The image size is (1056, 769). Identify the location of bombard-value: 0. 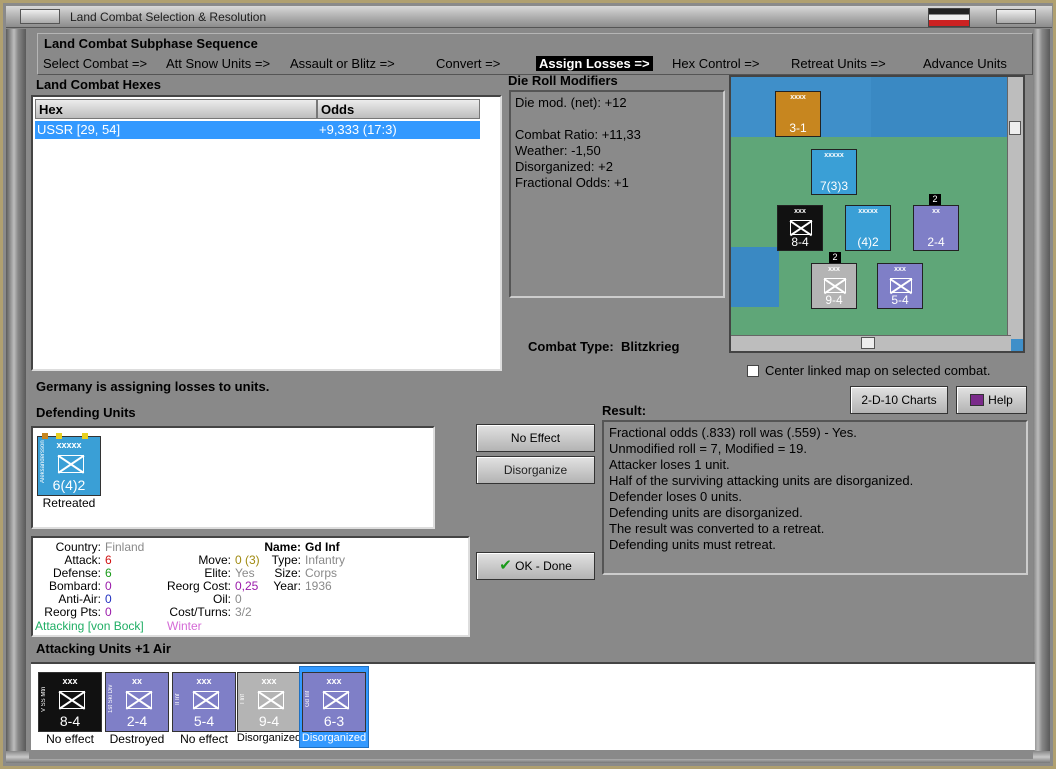
(108, 586).